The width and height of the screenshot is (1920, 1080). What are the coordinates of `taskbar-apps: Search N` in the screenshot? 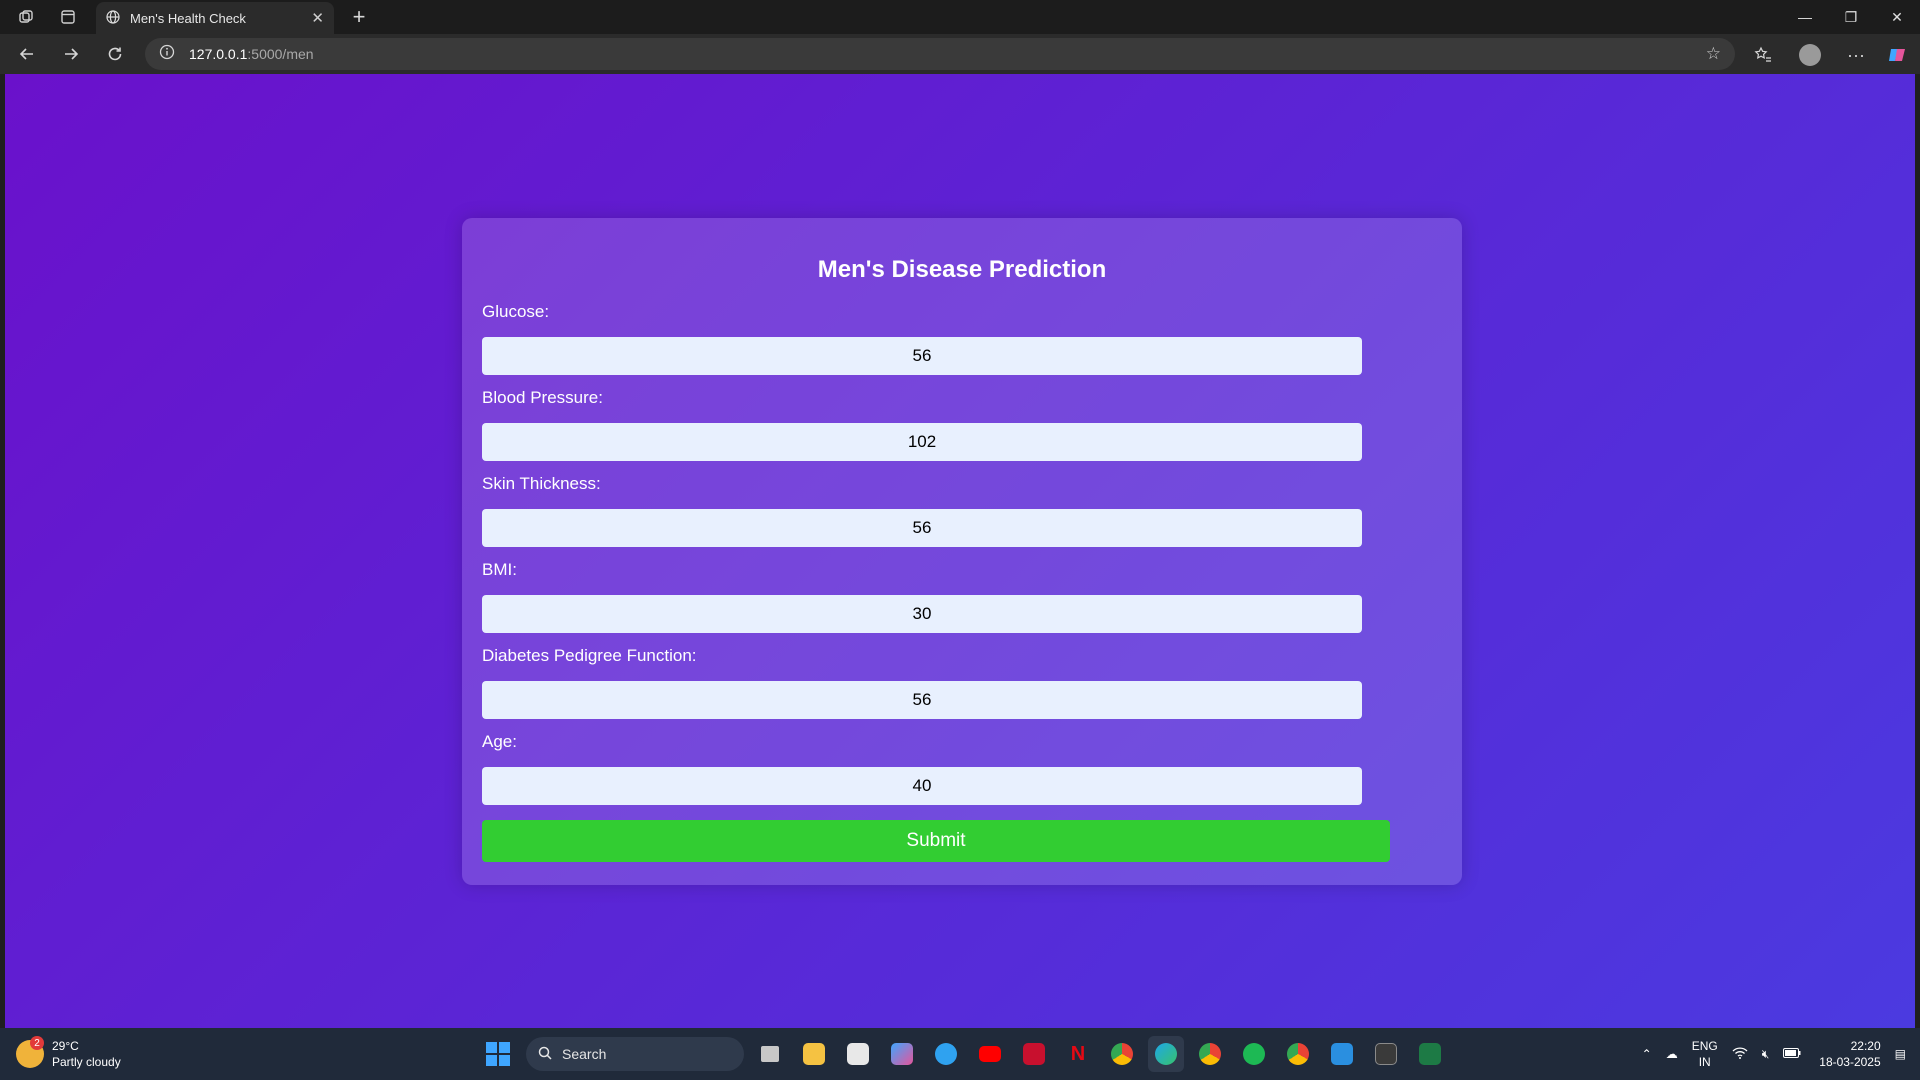 It's located at (964, 1054).